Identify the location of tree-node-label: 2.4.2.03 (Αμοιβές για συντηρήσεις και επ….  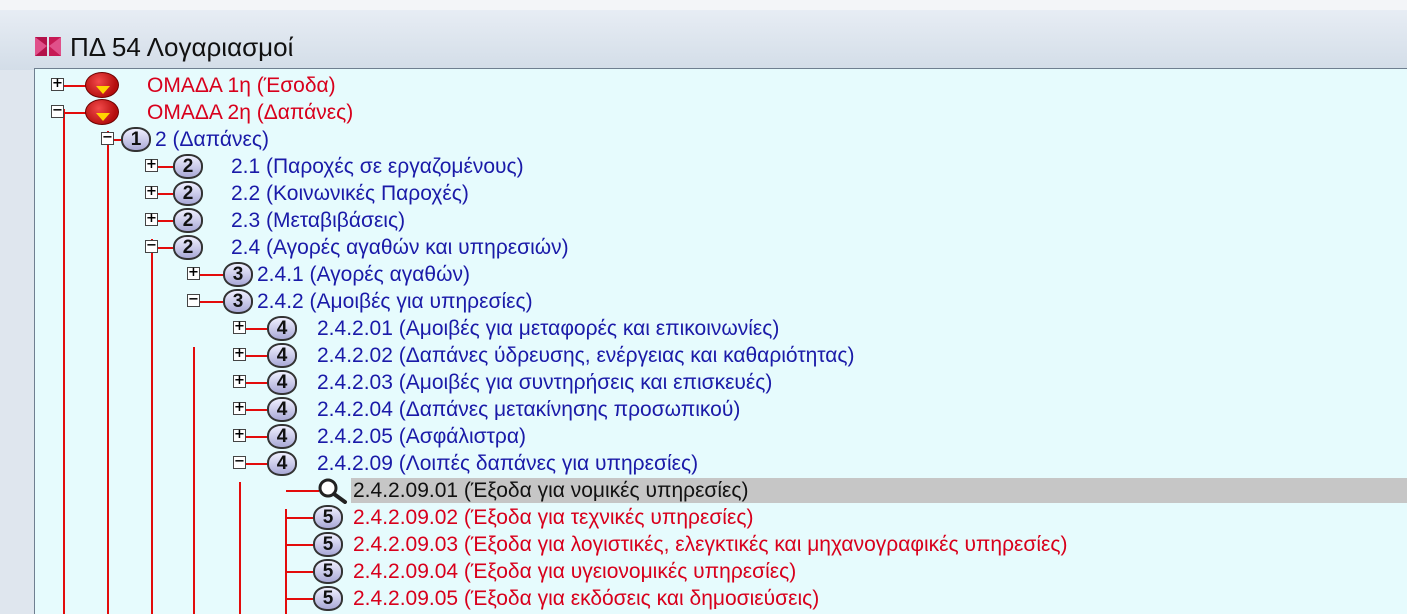
(544, 382).